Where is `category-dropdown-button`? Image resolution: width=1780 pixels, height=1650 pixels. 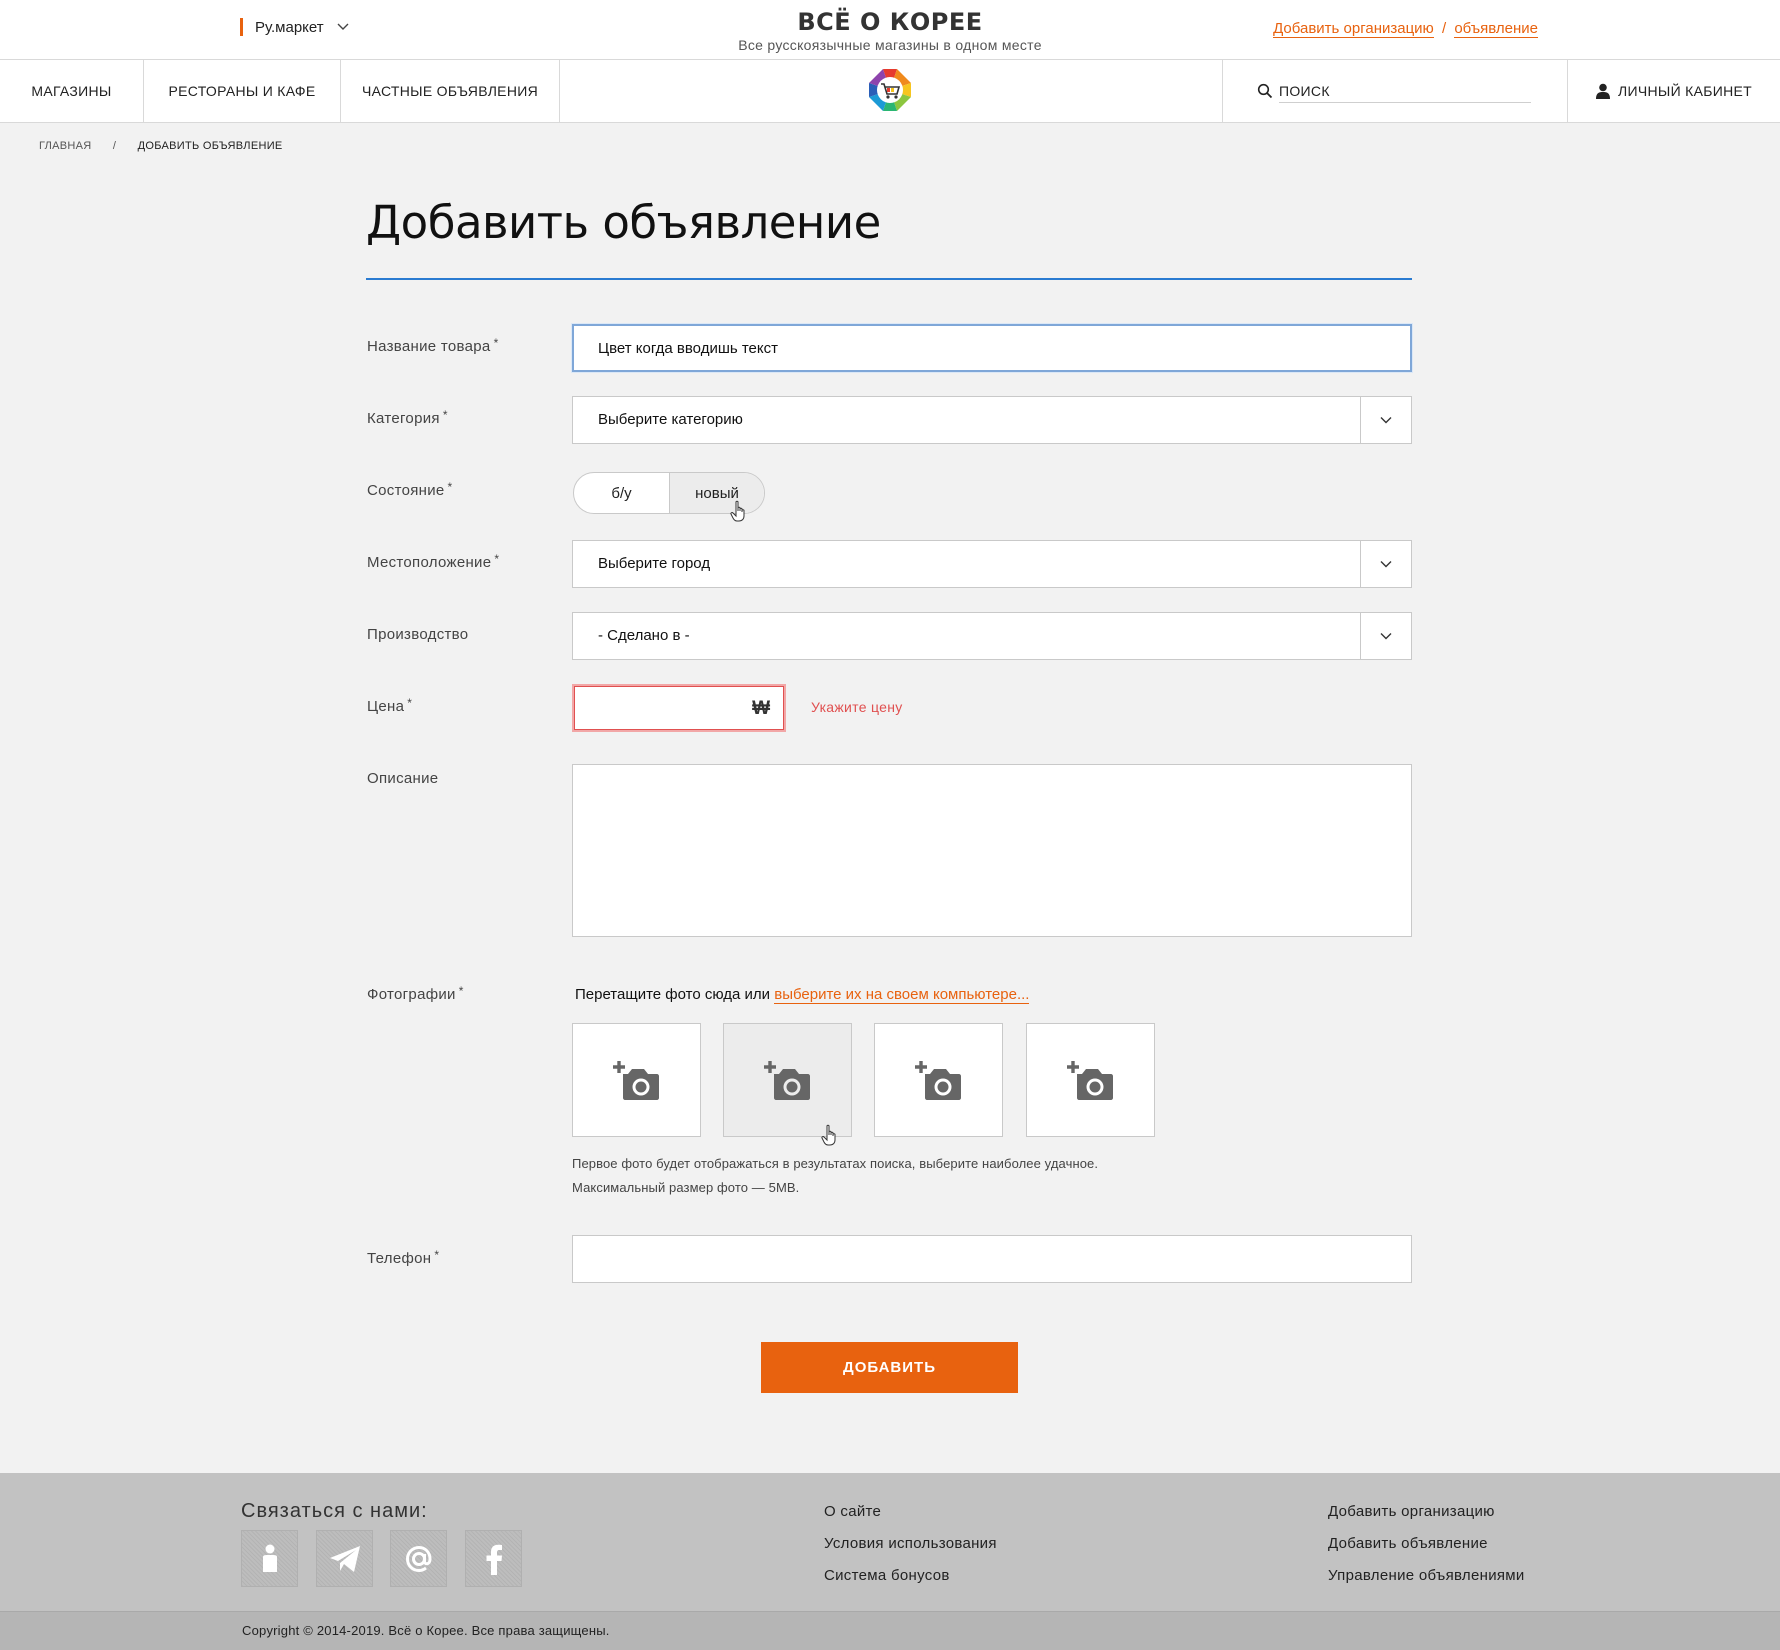
category-dropdown-button is located at coordinates (1385, 420).